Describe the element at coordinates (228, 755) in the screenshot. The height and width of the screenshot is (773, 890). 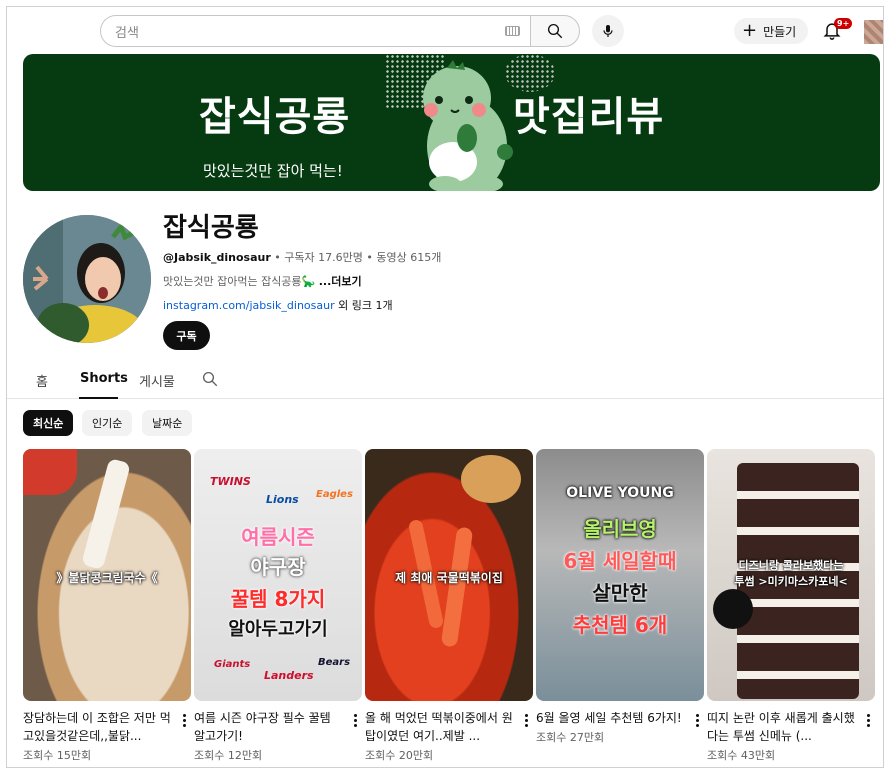
I see `short-views: 조회수 12만회` at that location.